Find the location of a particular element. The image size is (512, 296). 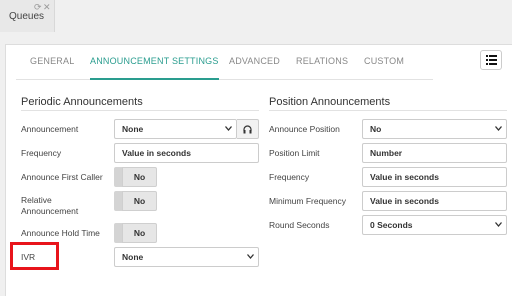

relative-announcement-toggle: No is located at coordinates (135, 201).